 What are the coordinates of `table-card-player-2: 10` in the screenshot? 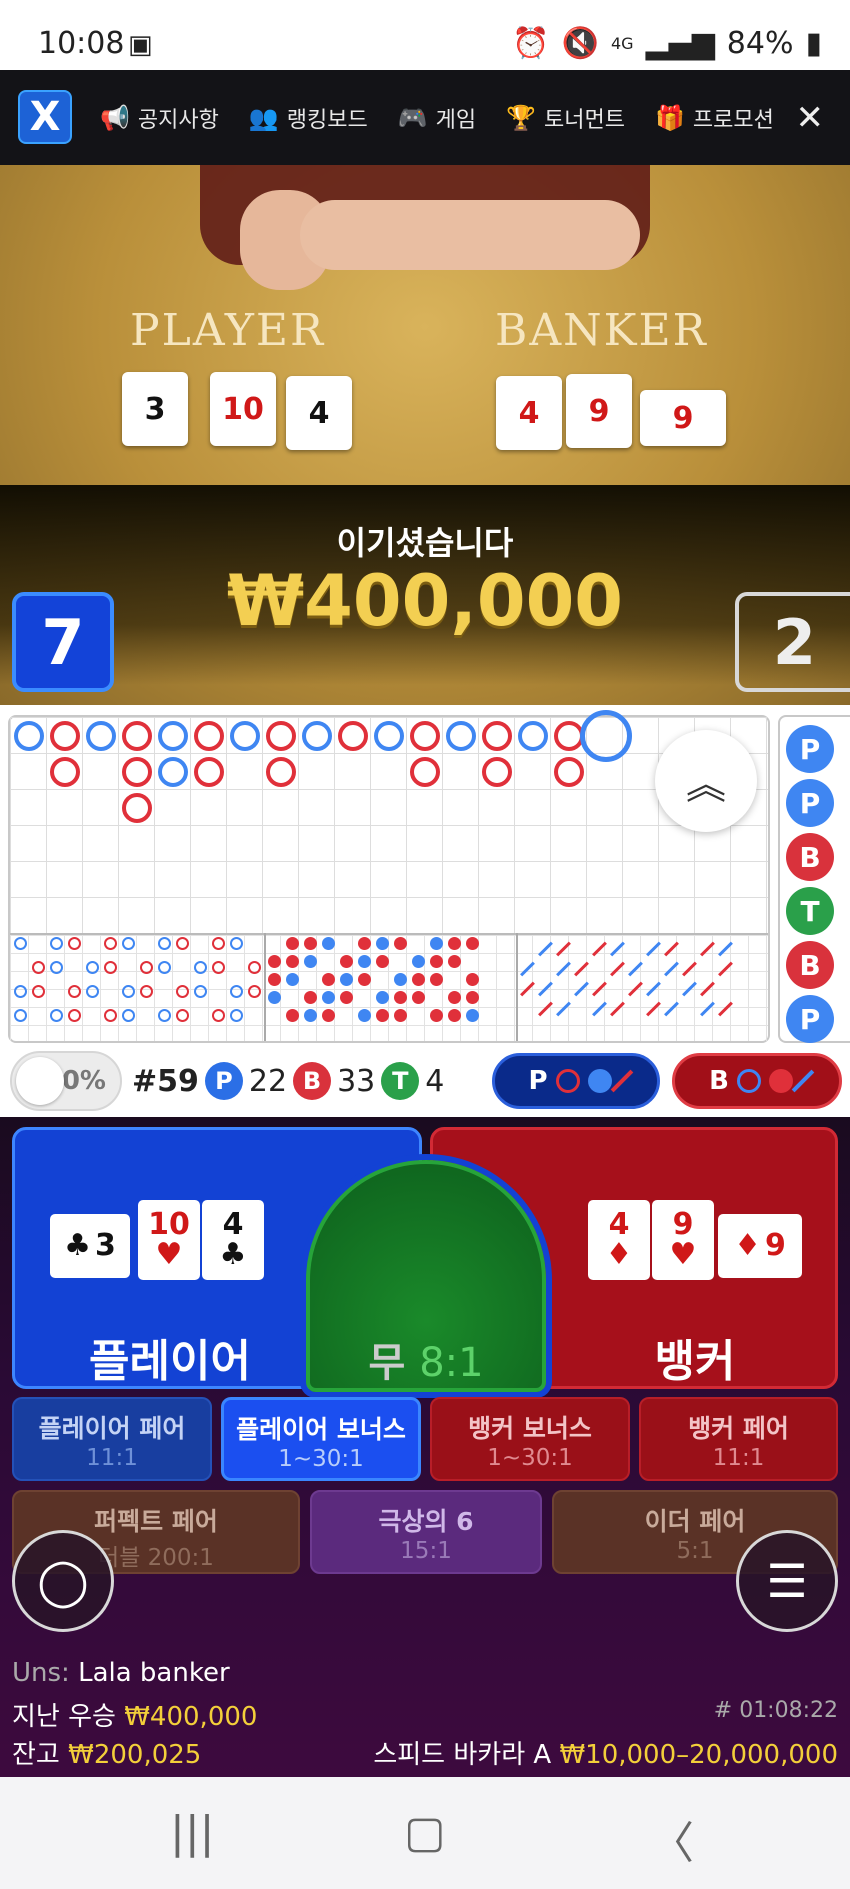 It's located at (243, 409).